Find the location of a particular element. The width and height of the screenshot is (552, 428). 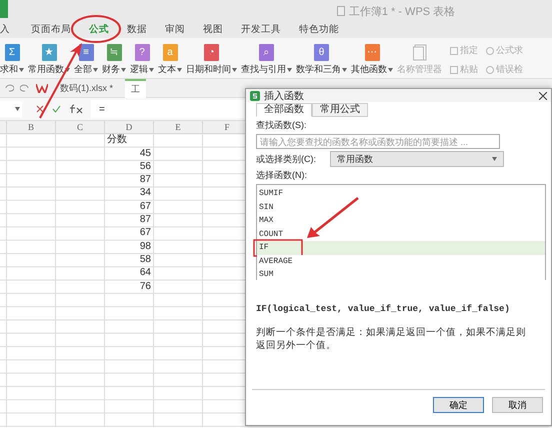

tile-icon: Σ is located at coordinates (12, 52).